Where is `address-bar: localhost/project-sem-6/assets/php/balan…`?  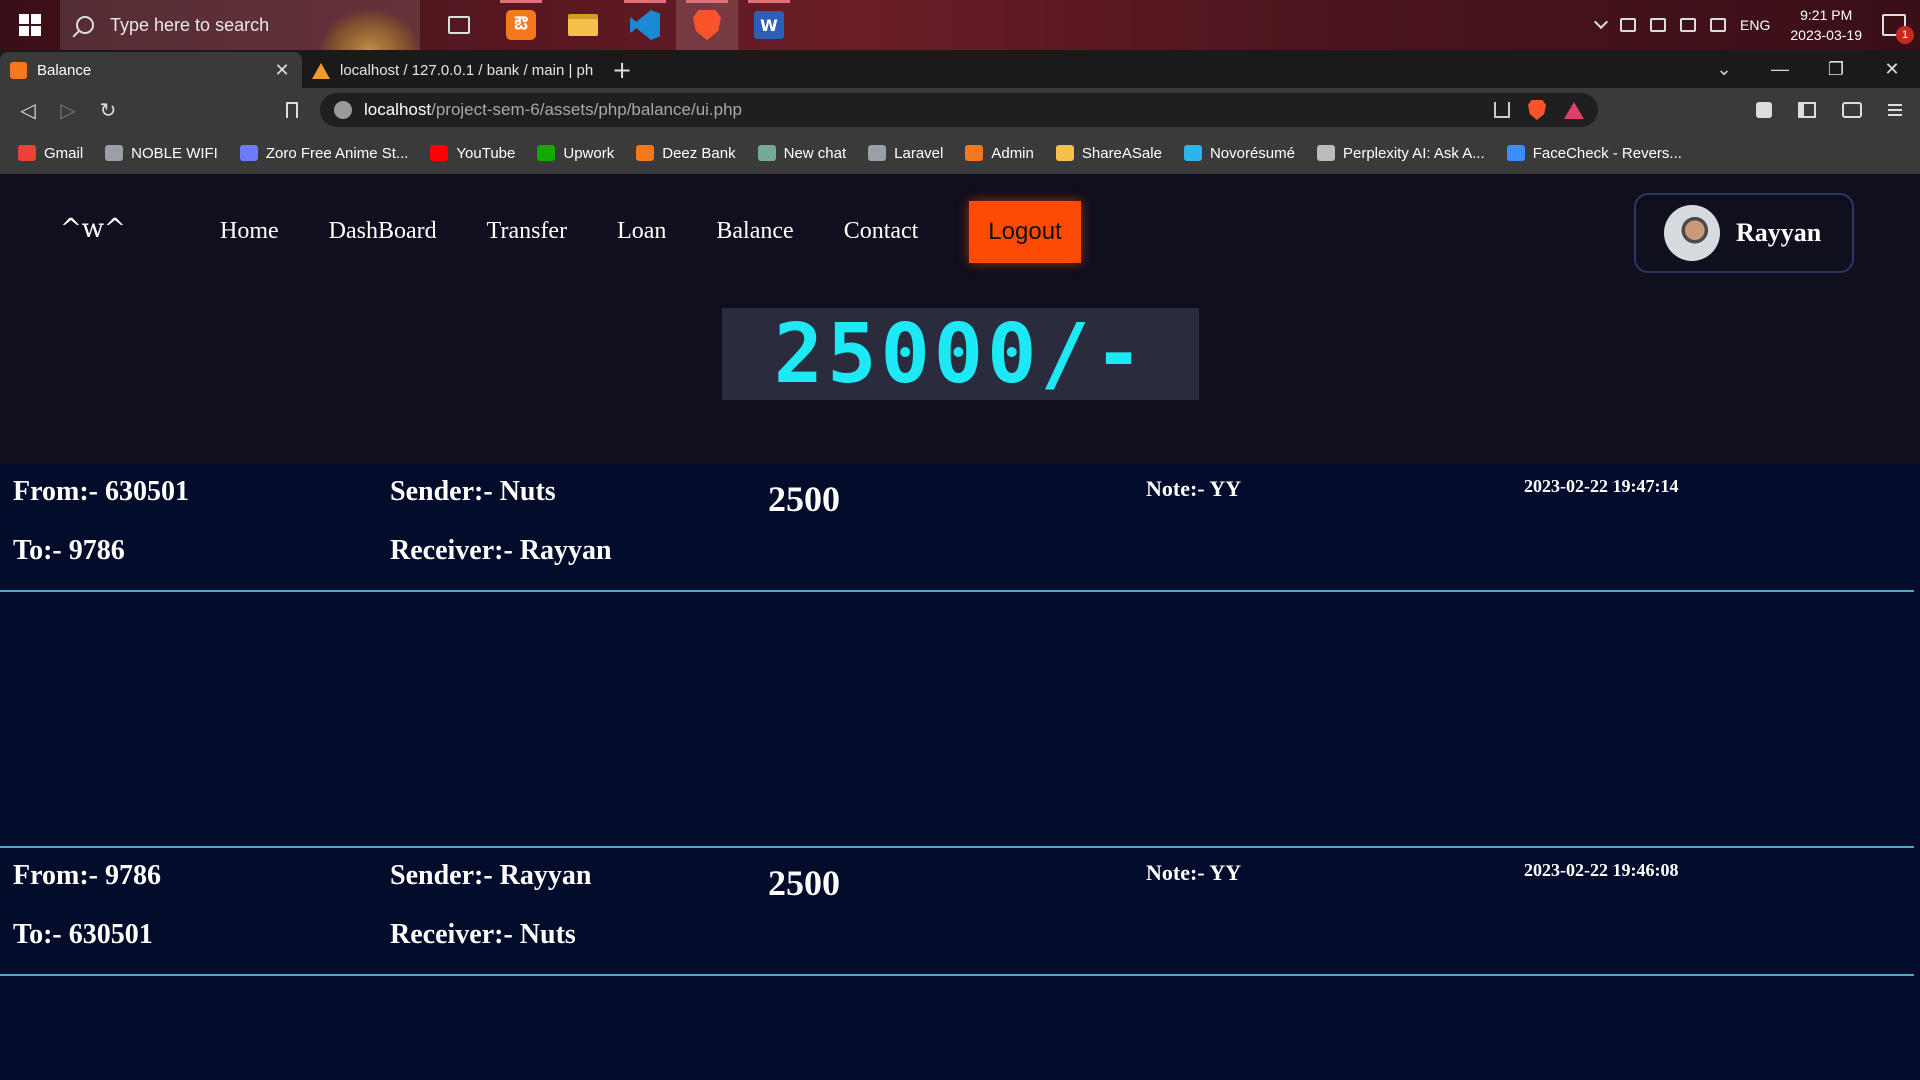
address-bar: localhost/project-sem-6/assets/php/balan… is located at coordinates (959, 110).